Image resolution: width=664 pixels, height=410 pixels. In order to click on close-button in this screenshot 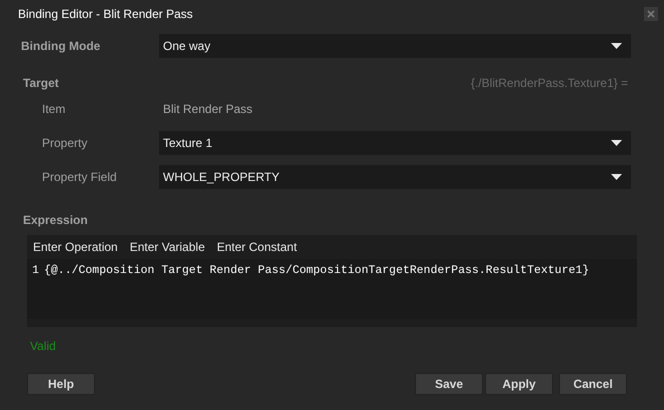, I will do `click(651, 13)`.